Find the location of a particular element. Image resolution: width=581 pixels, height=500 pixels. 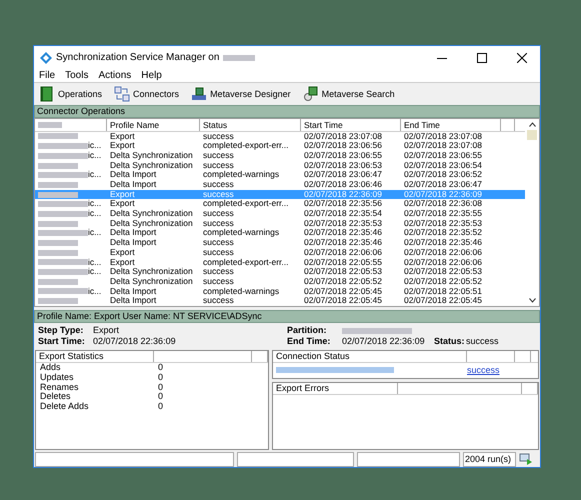

table-cell-text: 02/07/2018 23:06:52 is located at coordinates (443, 175).